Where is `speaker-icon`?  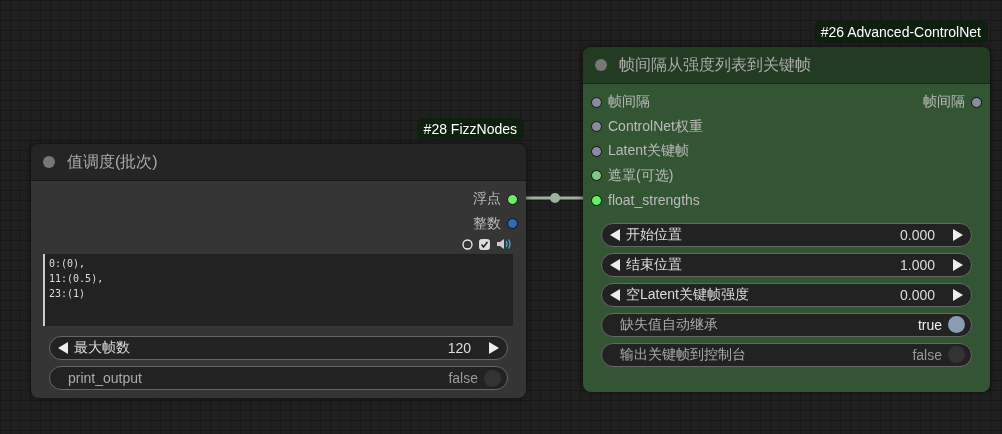
speaker-icon is located at coordinates (504, 244).